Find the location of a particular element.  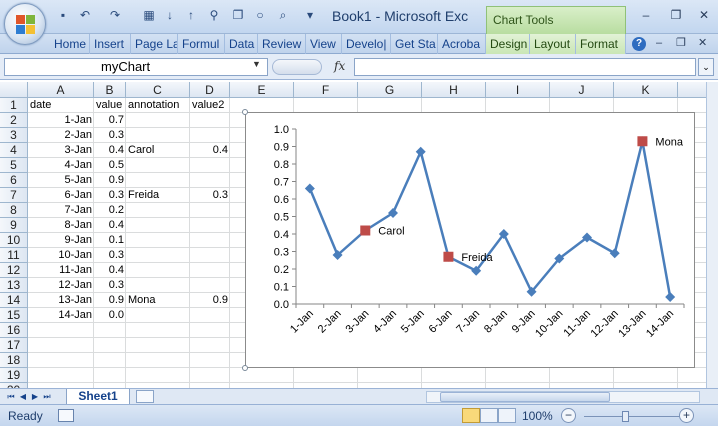

row-header-12: 12 is located at coordinates (14, 270).